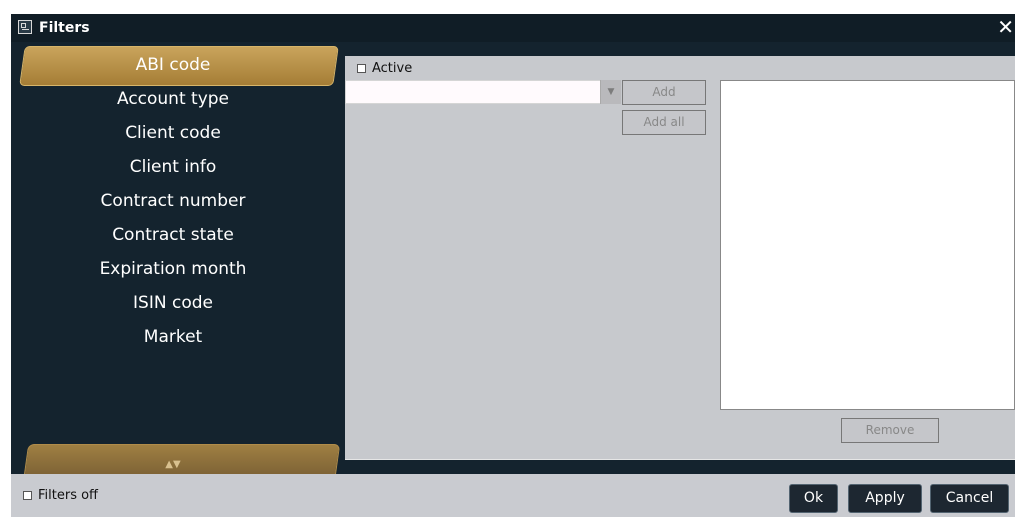  I want to click on sidebar-item-contract-state: Contract state, so click(173, 235).